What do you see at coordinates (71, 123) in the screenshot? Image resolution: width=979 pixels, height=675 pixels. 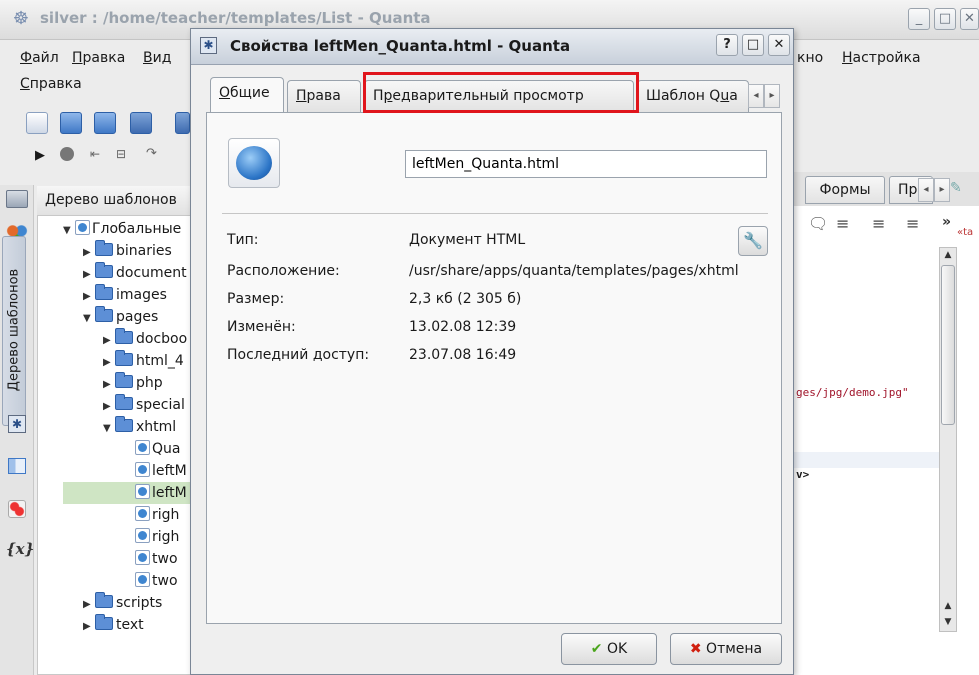 I see `open-folder-icon` at bounding box center [71, 123].